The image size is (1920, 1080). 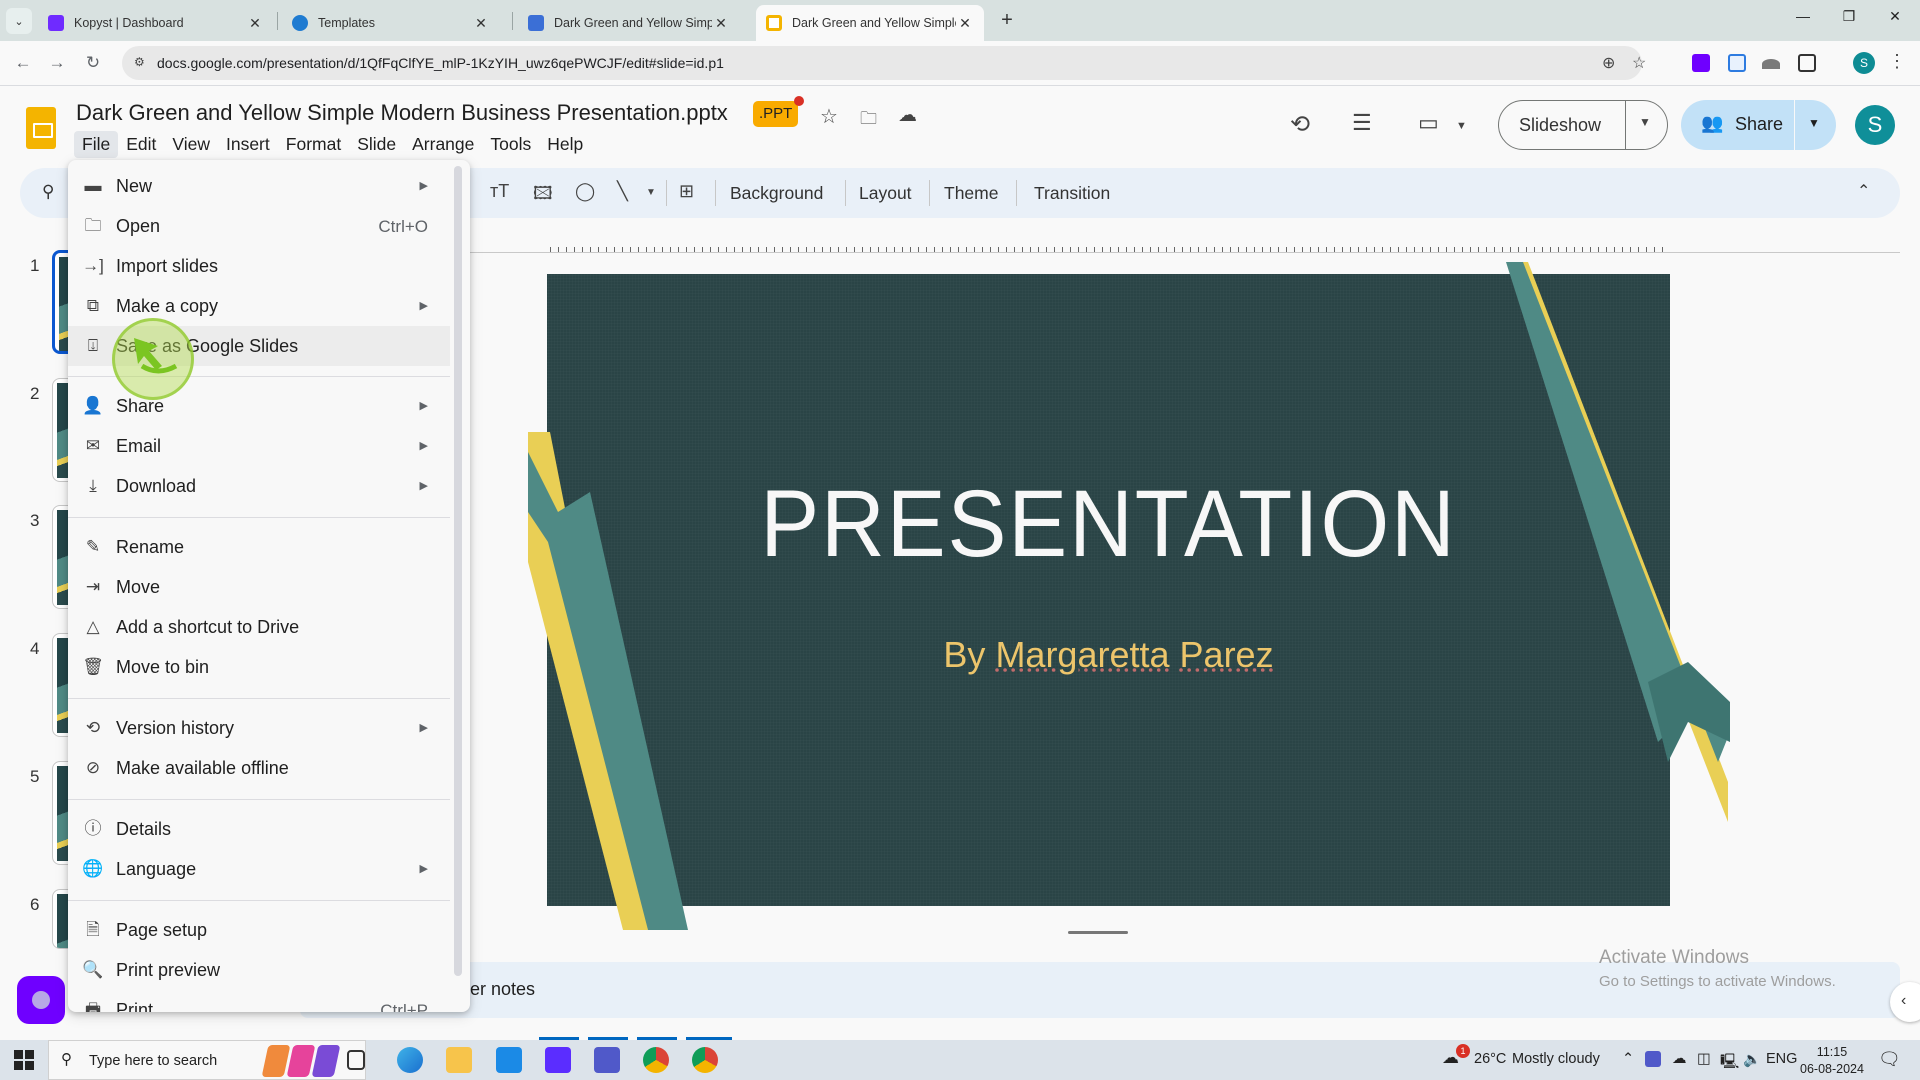 What do you see at coordinates (629, 23) in the screenshot?
I see `browser-tab-kopyst-slides: Dark Green and Yellow Simple M ✕` at bounding box center [629, 23].